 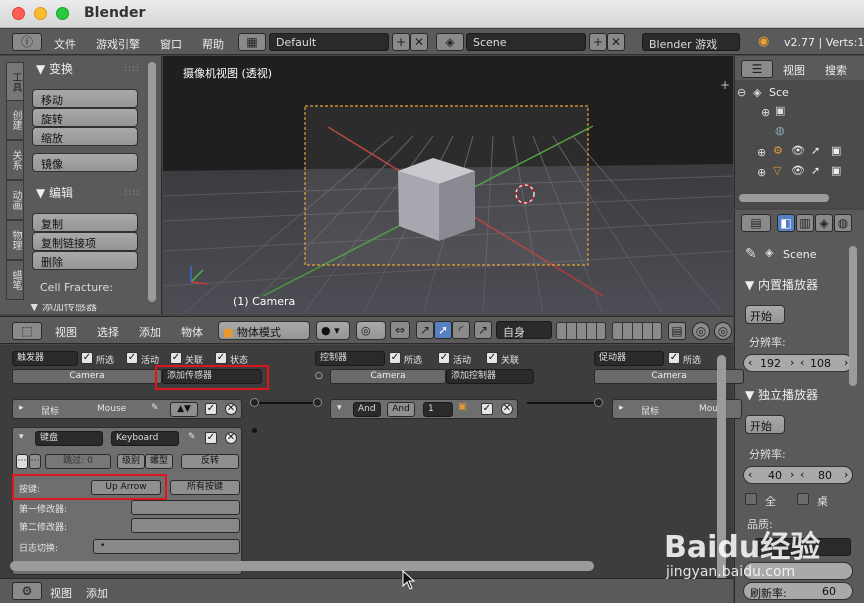 I want to click on render-preview-icon: ◎, so click(x=701, y=331).